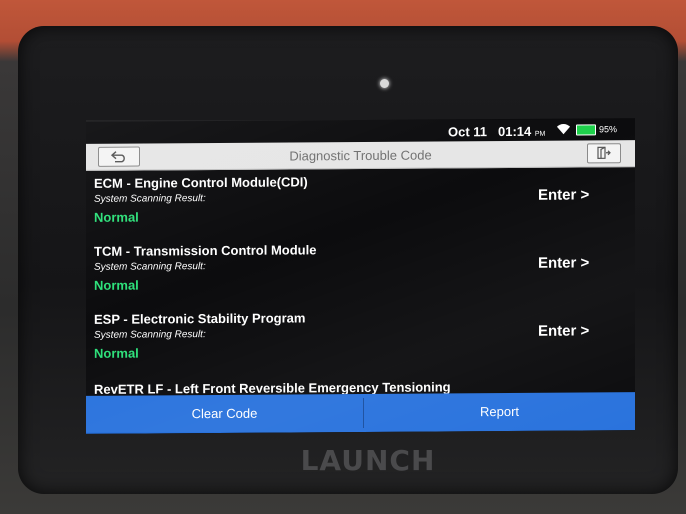  Describe the element at coordinates (563, 129) in the screenshot. I see `wifi-icon` at that location.